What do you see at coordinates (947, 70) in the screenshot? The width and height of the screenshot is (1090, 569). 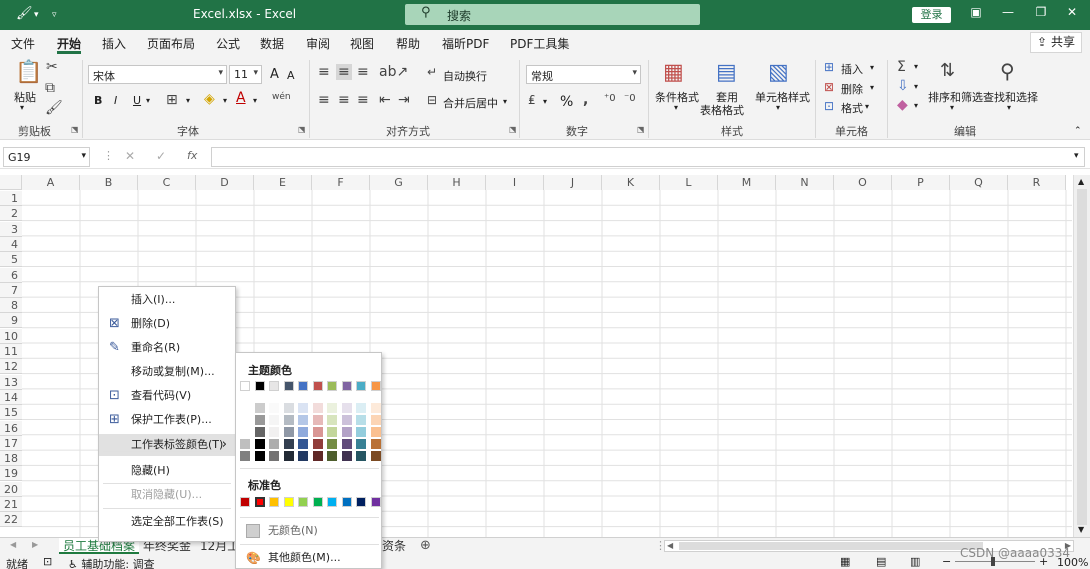 I see `sort-filter-icon: ⇅` at bounding box center [947, 70].